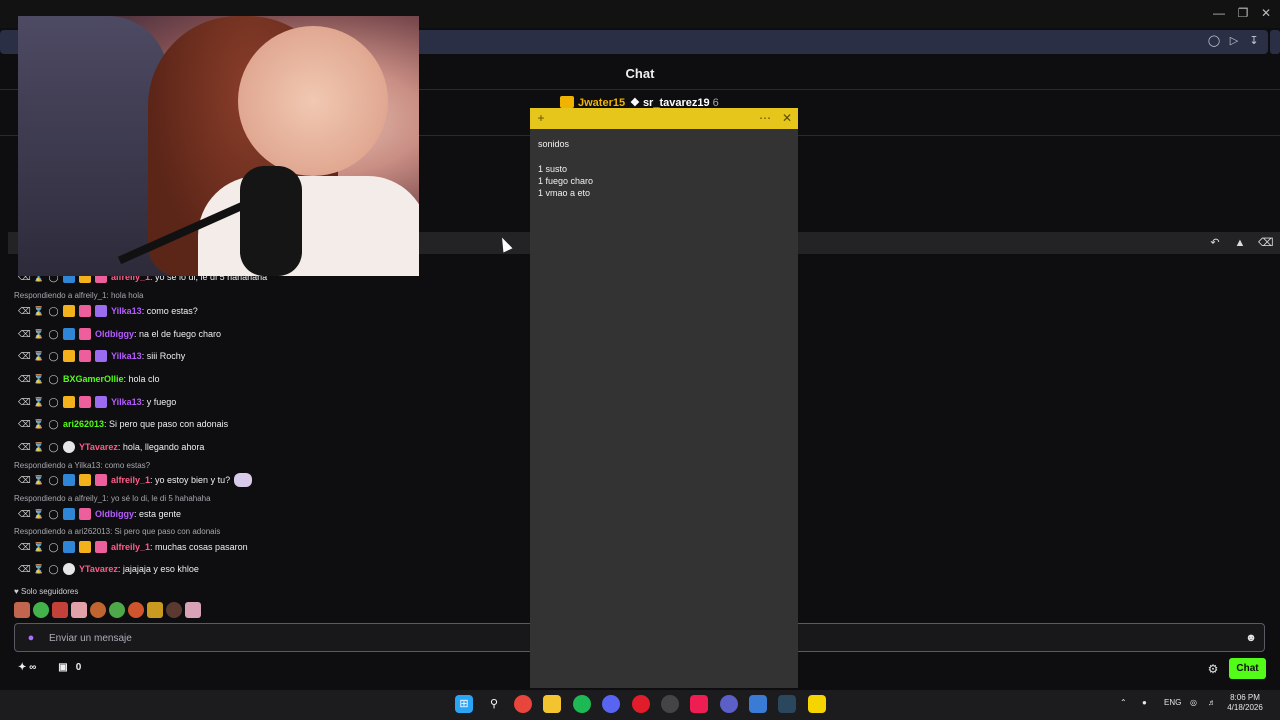 The image size is (1280, 720). I want to click on gear-icon: ⚙, so click(1213, 669).